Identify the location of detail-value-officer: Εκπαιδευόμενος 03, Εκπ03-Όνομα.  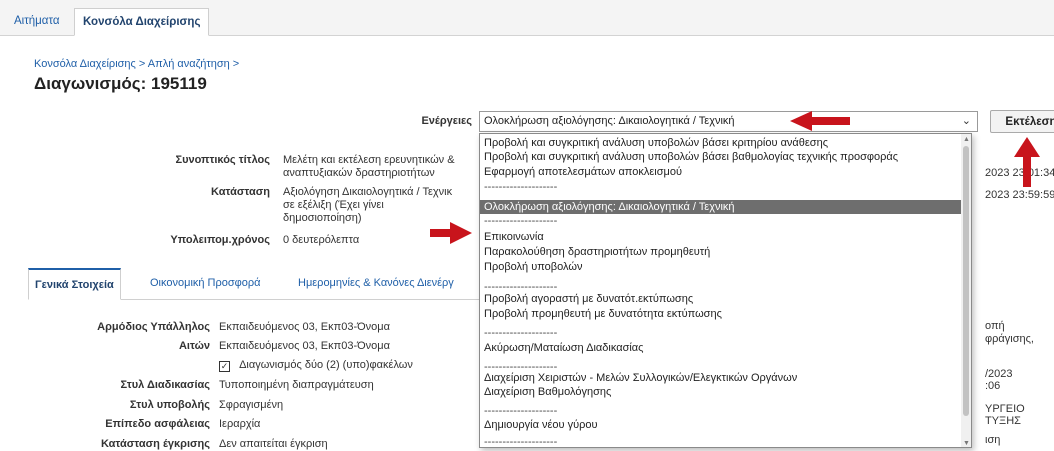
(304, 327).